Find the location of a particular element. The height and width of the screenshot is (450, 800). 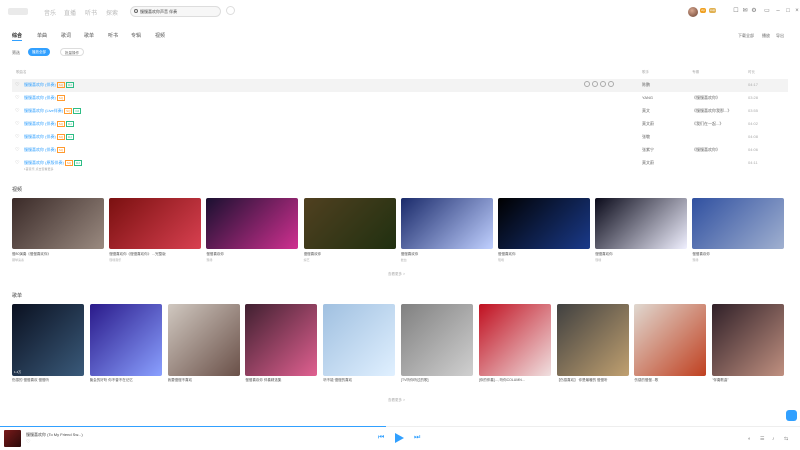

nav-audiobook: 听书 is located at coordinates (91, 12).